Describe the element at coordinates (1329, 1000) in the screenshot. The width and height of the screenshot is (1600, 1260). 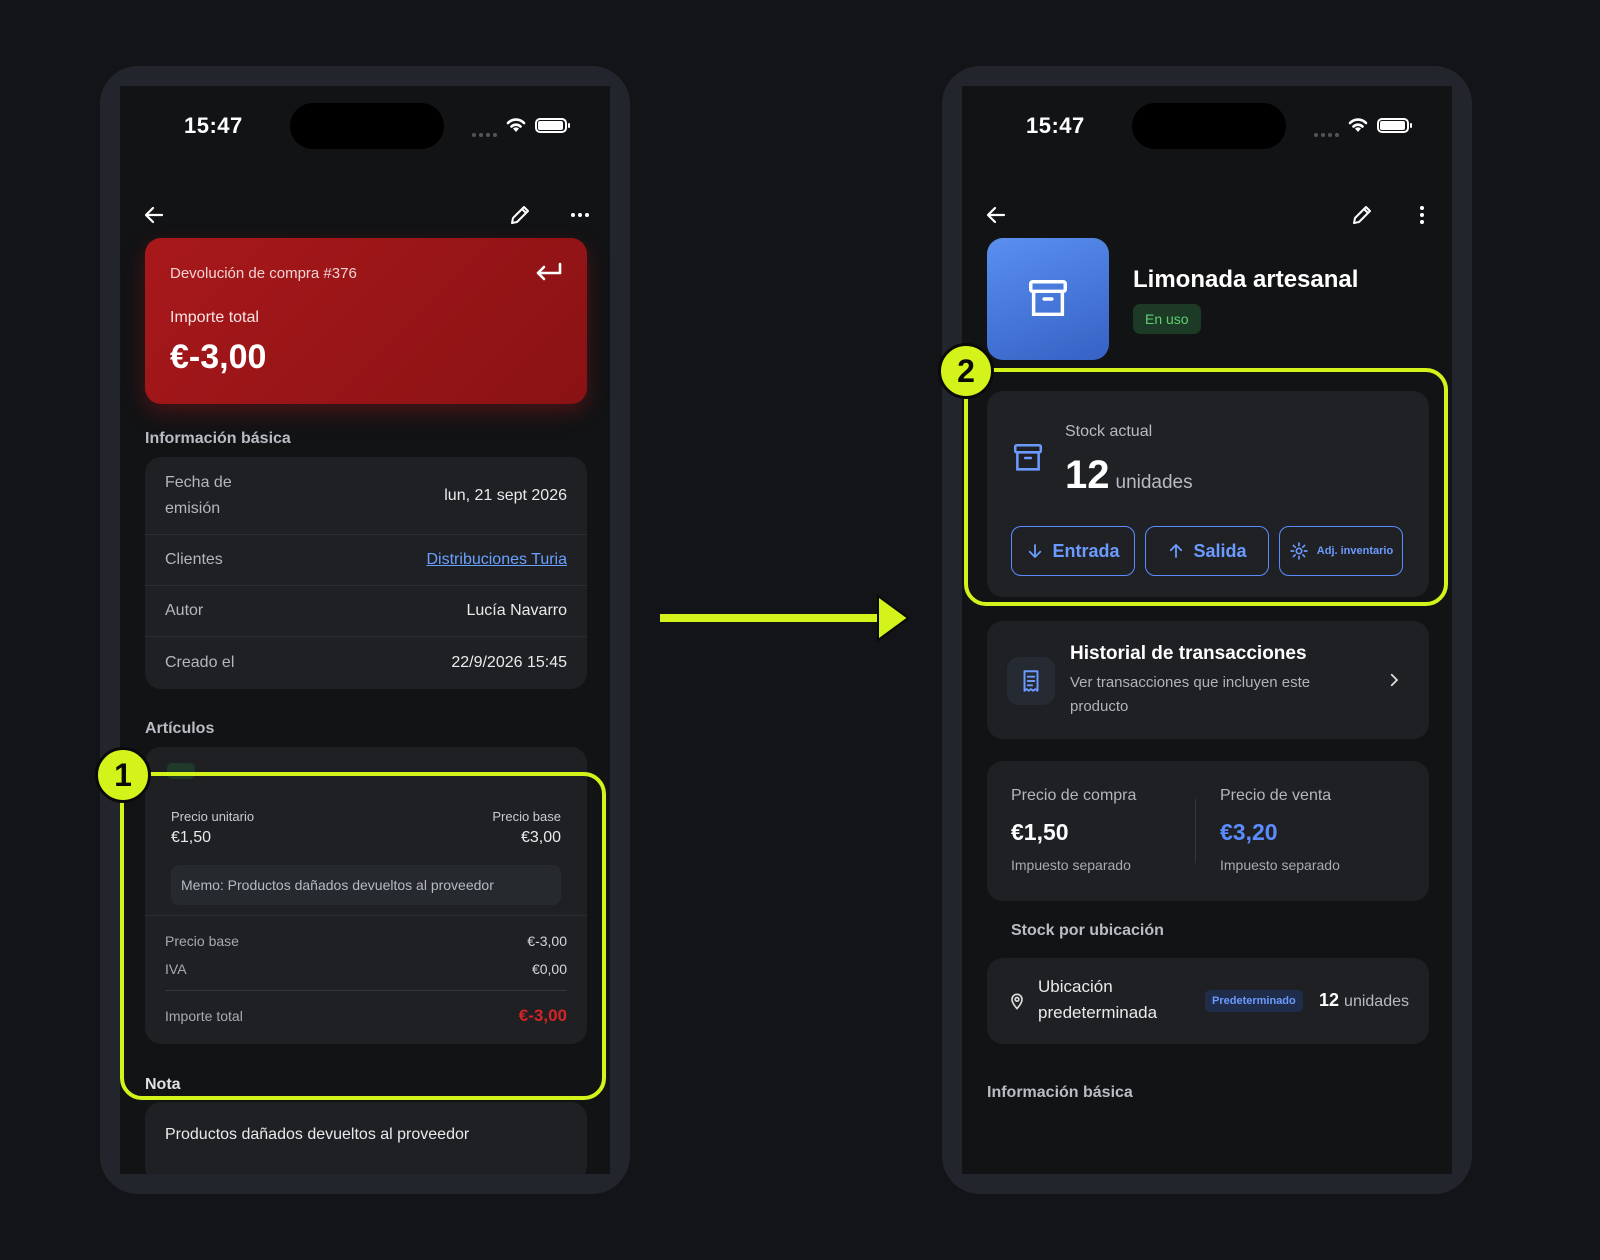
I see `location-qty: 12` at that location.